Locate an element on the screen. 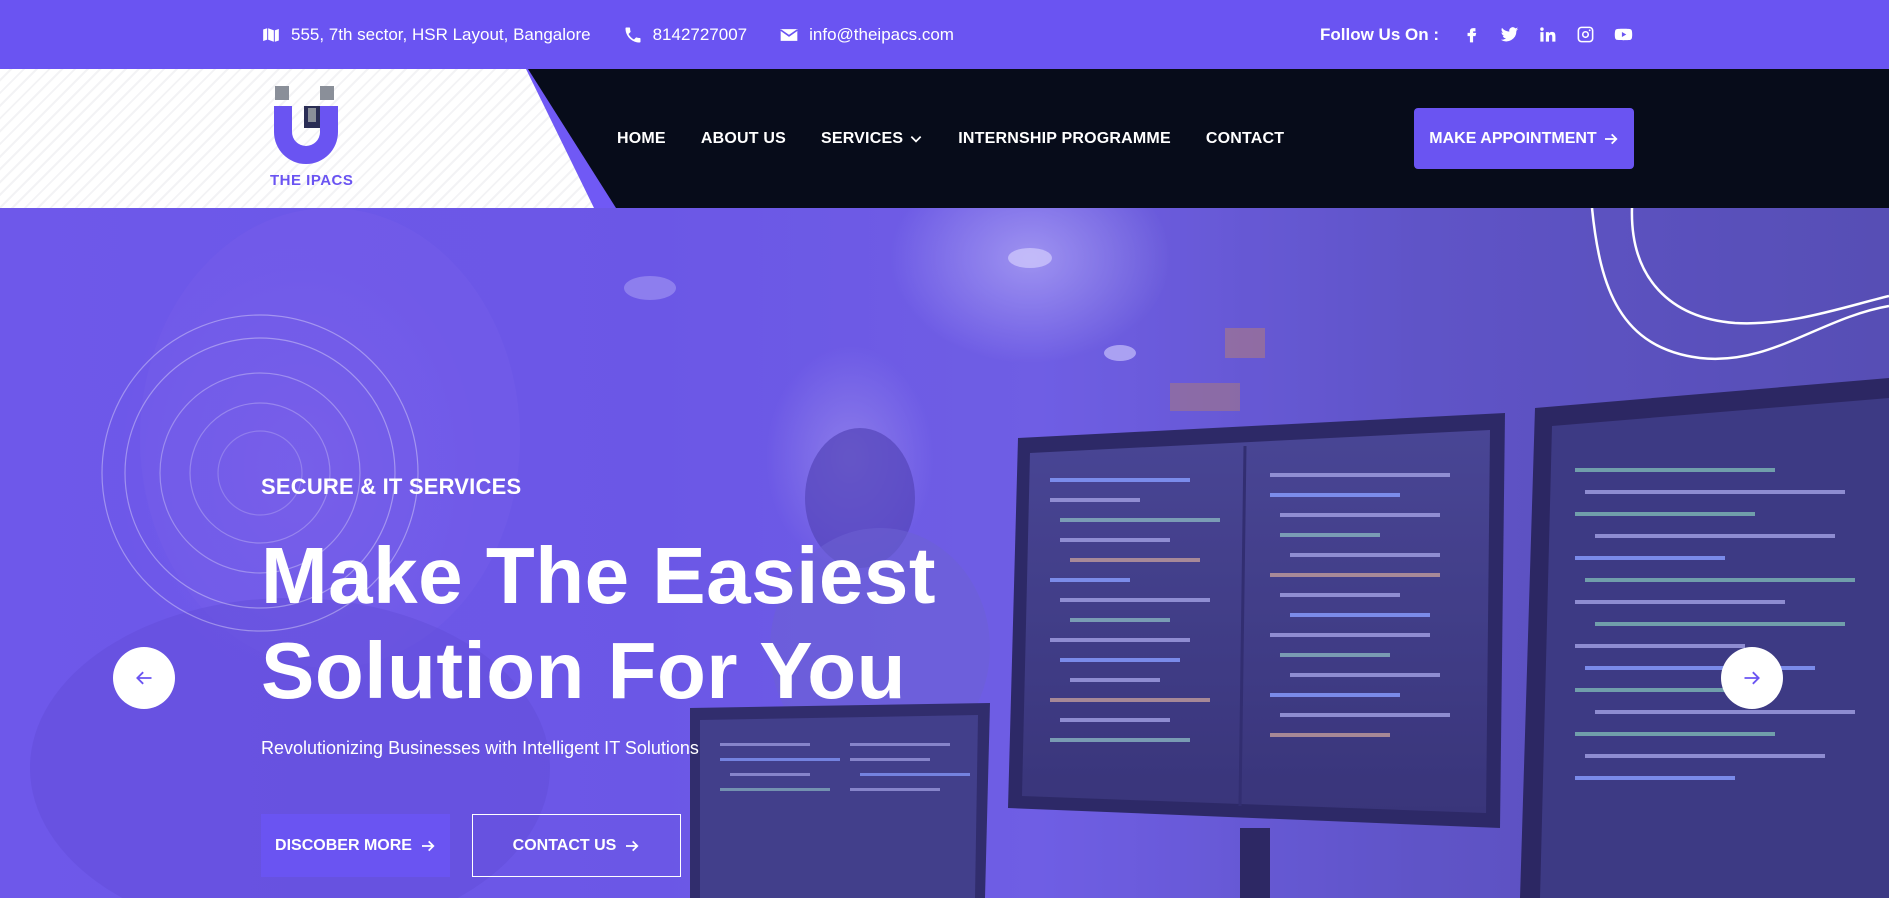 The height and width of the screenshot is (898, 1889). email-item: info@theipacs.com is located at coordinates (866, 35).